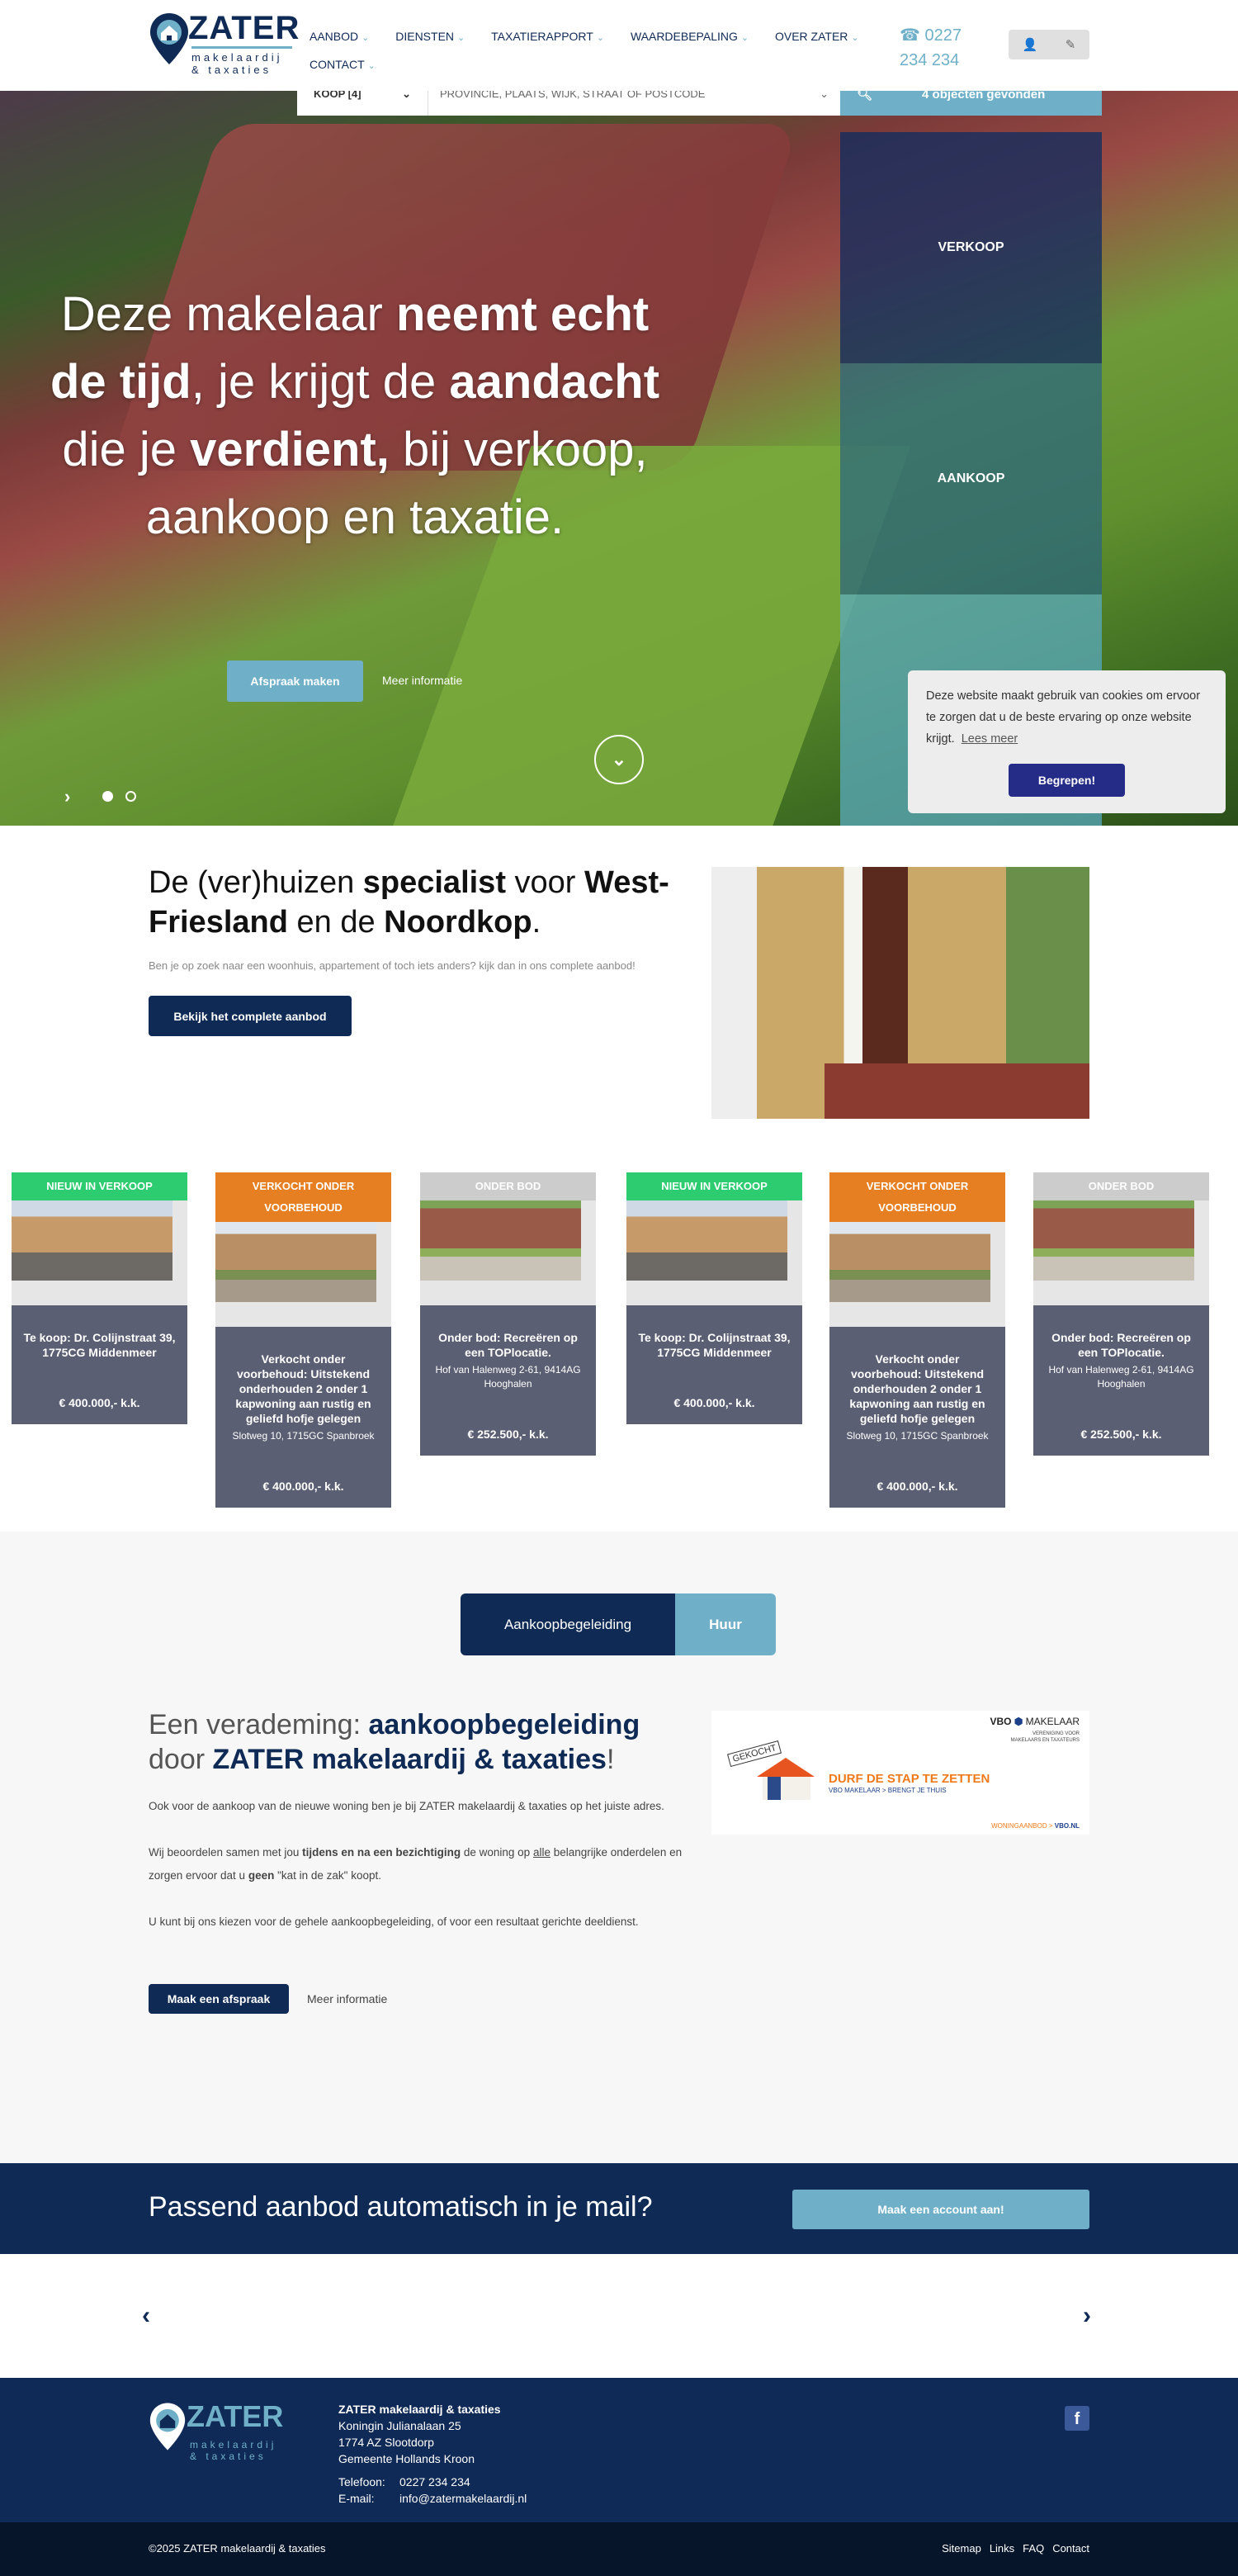 This screenshot has width=1238, height=2576. I want to click on footer-link-faq: FAQ, so click(1033, 2548).